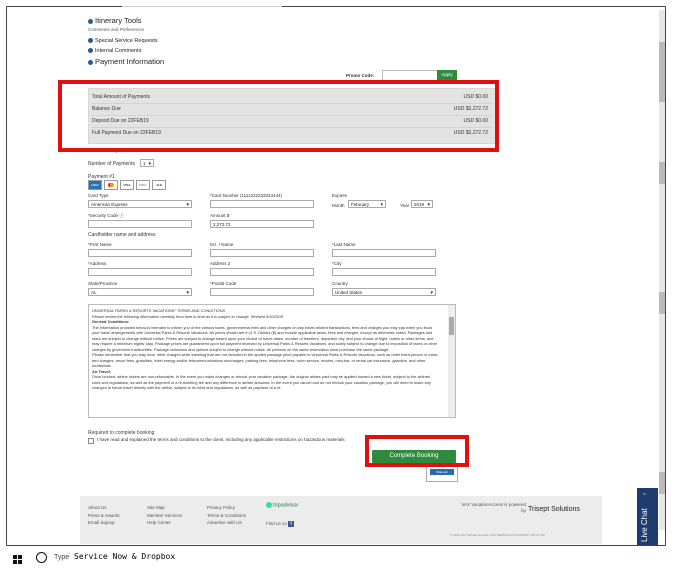 This screenshot has width=674, height=572. Describe the element at coordinates (338, 205) in the screenshot. I see `month-label: Month` at that location.